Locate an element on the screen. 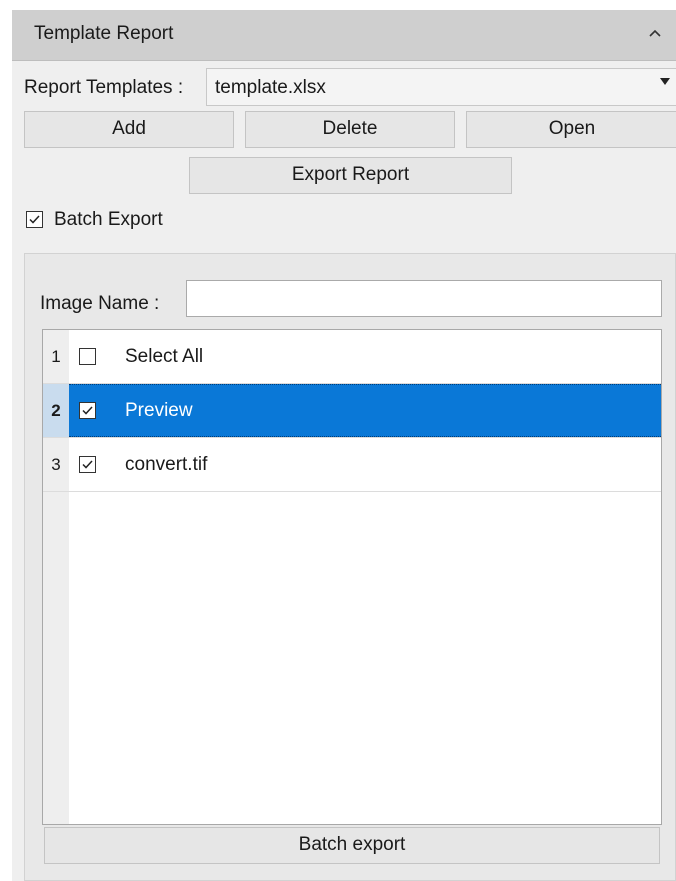 Image resolution: width=676 pixels, height=881 pixels. report-templates-dropdown: template.xlsx is located at coordinates (441, 87).